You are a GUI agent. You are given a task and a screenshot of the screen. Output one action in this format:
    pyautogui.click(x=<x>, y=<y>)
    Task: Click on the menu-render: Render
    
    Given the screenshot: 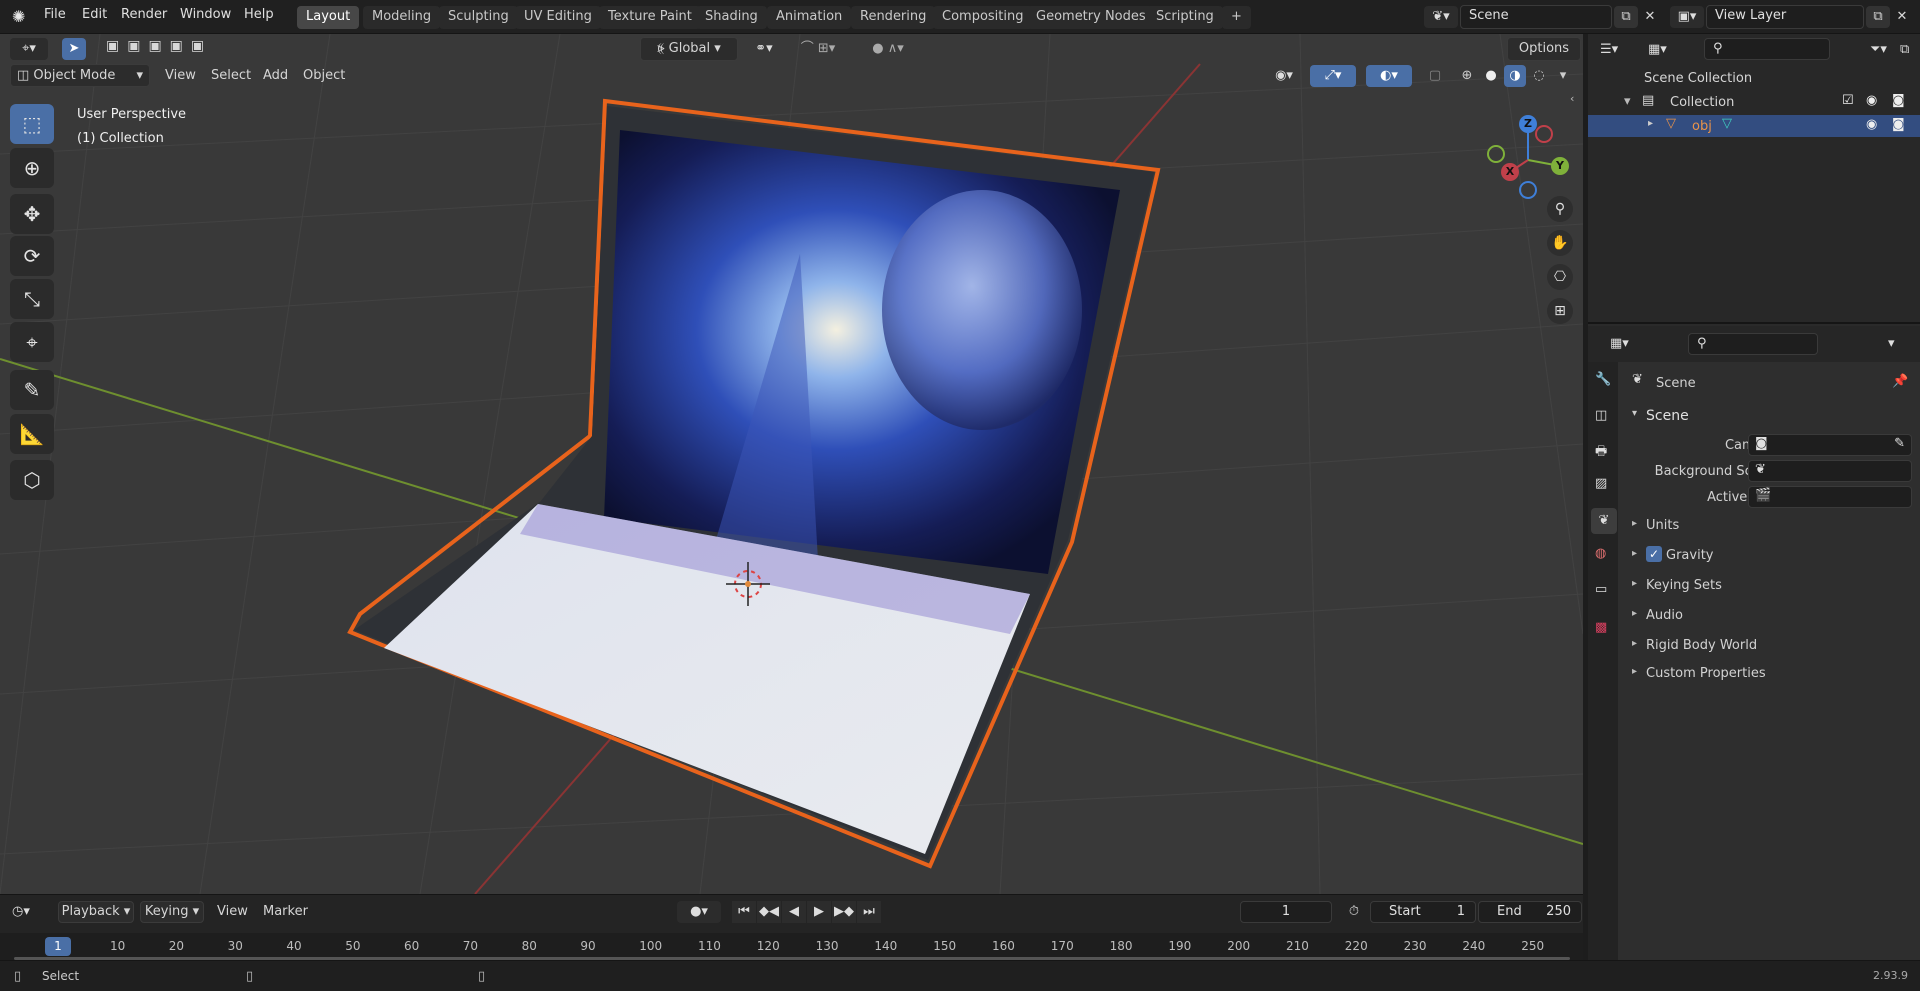 What is the action you would take?
    pyautogui.click(x=144, y=14)
    